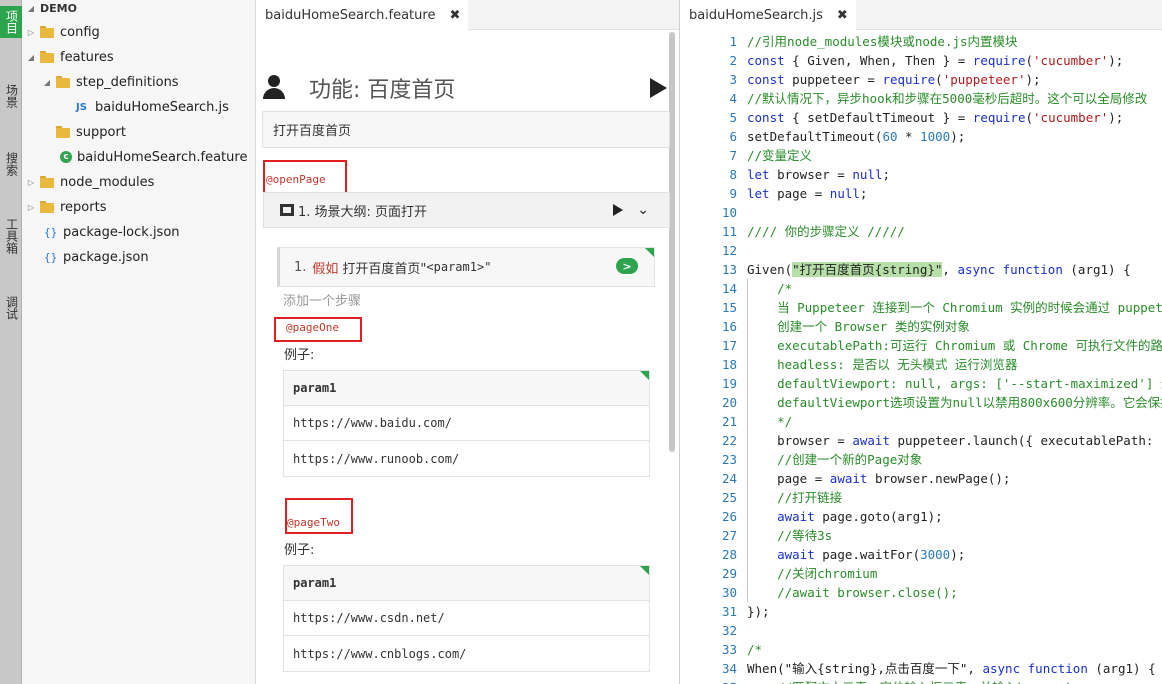  Describe the element at coordinates (1025, 440) in the screenshot. I see `code-token: puppeteer.launch({ executablePath:` at that location.